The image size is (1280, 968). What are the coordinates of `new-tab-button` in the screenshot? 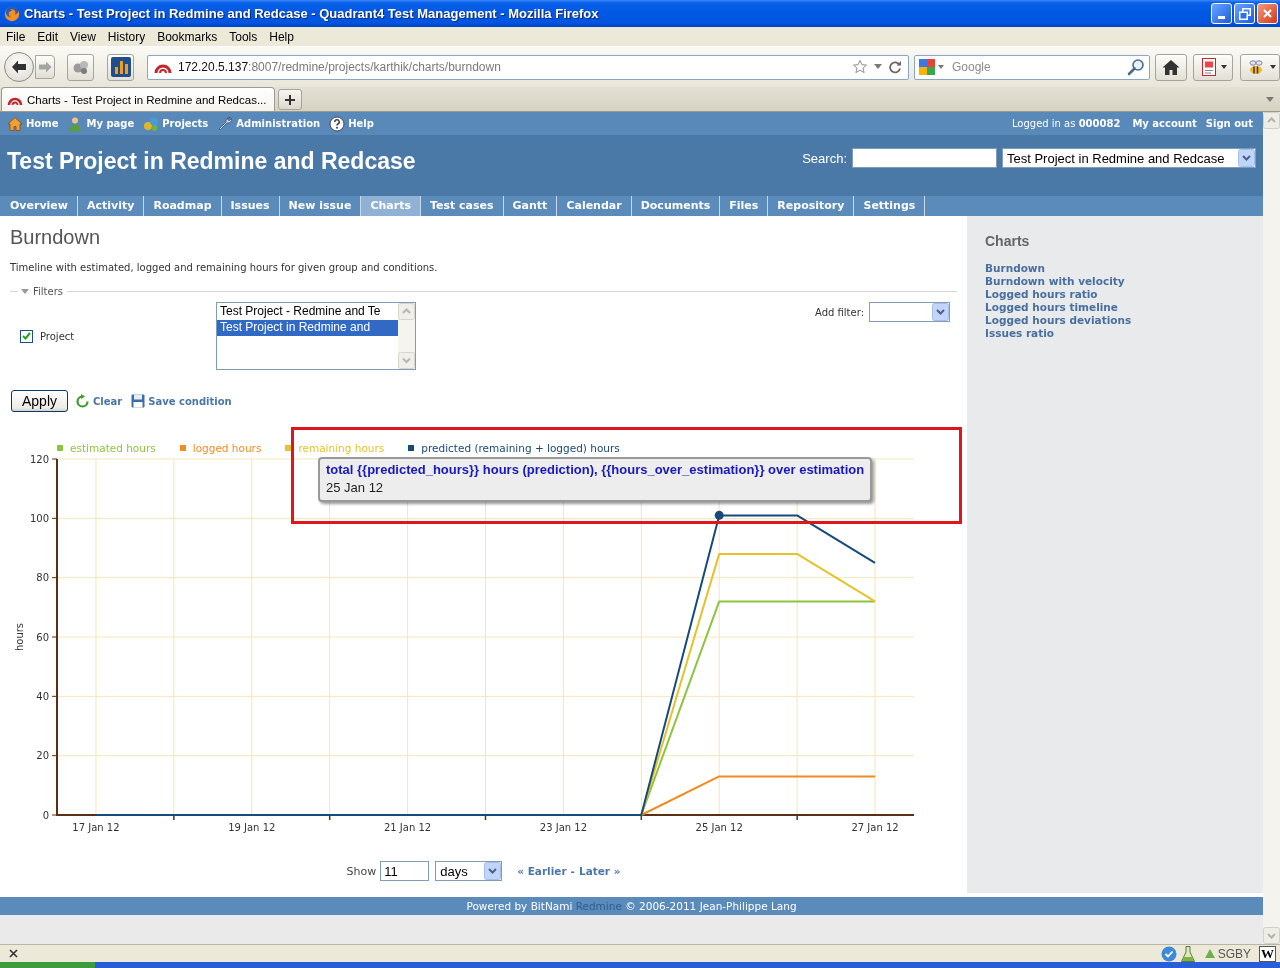 It's located at (290, 99).